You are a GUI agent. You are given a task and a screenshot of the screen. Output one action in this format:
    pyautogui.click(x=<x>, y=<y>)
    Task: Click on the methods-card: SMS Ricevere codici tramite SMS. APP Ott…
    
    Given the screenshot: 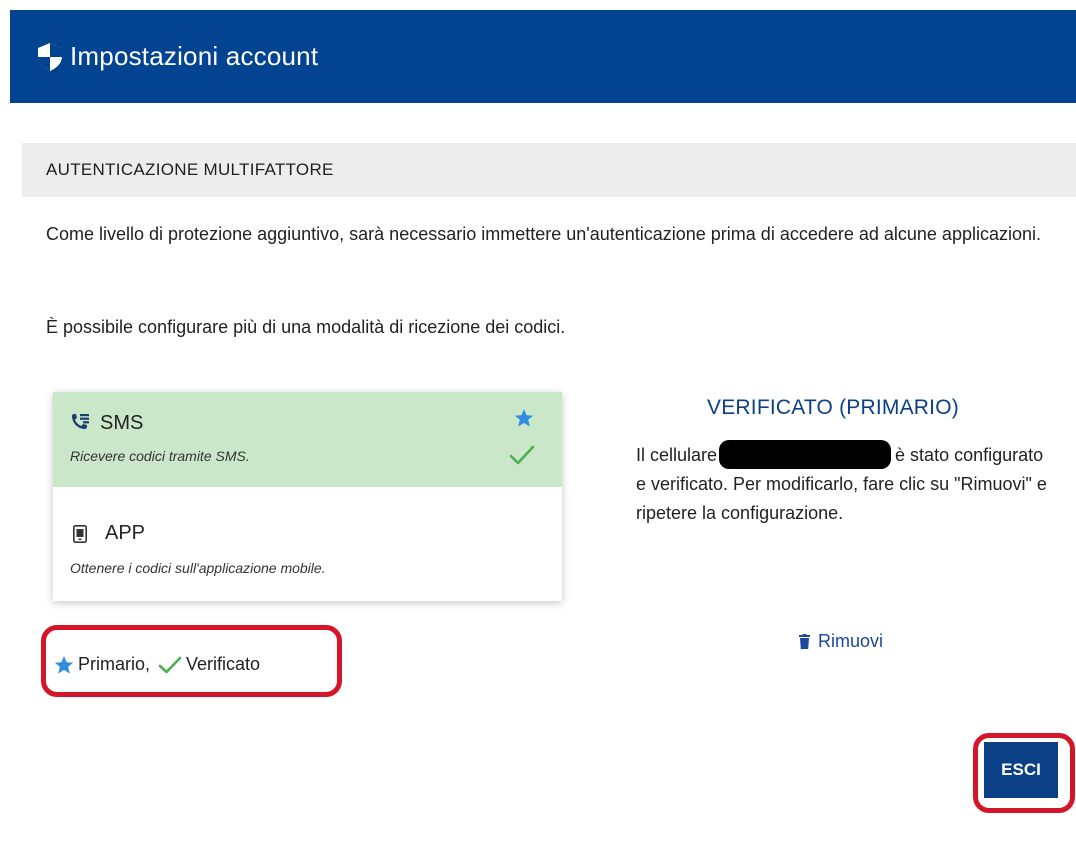 What is the action you would take?
    pyautogui.click(x=307, y=496)
    